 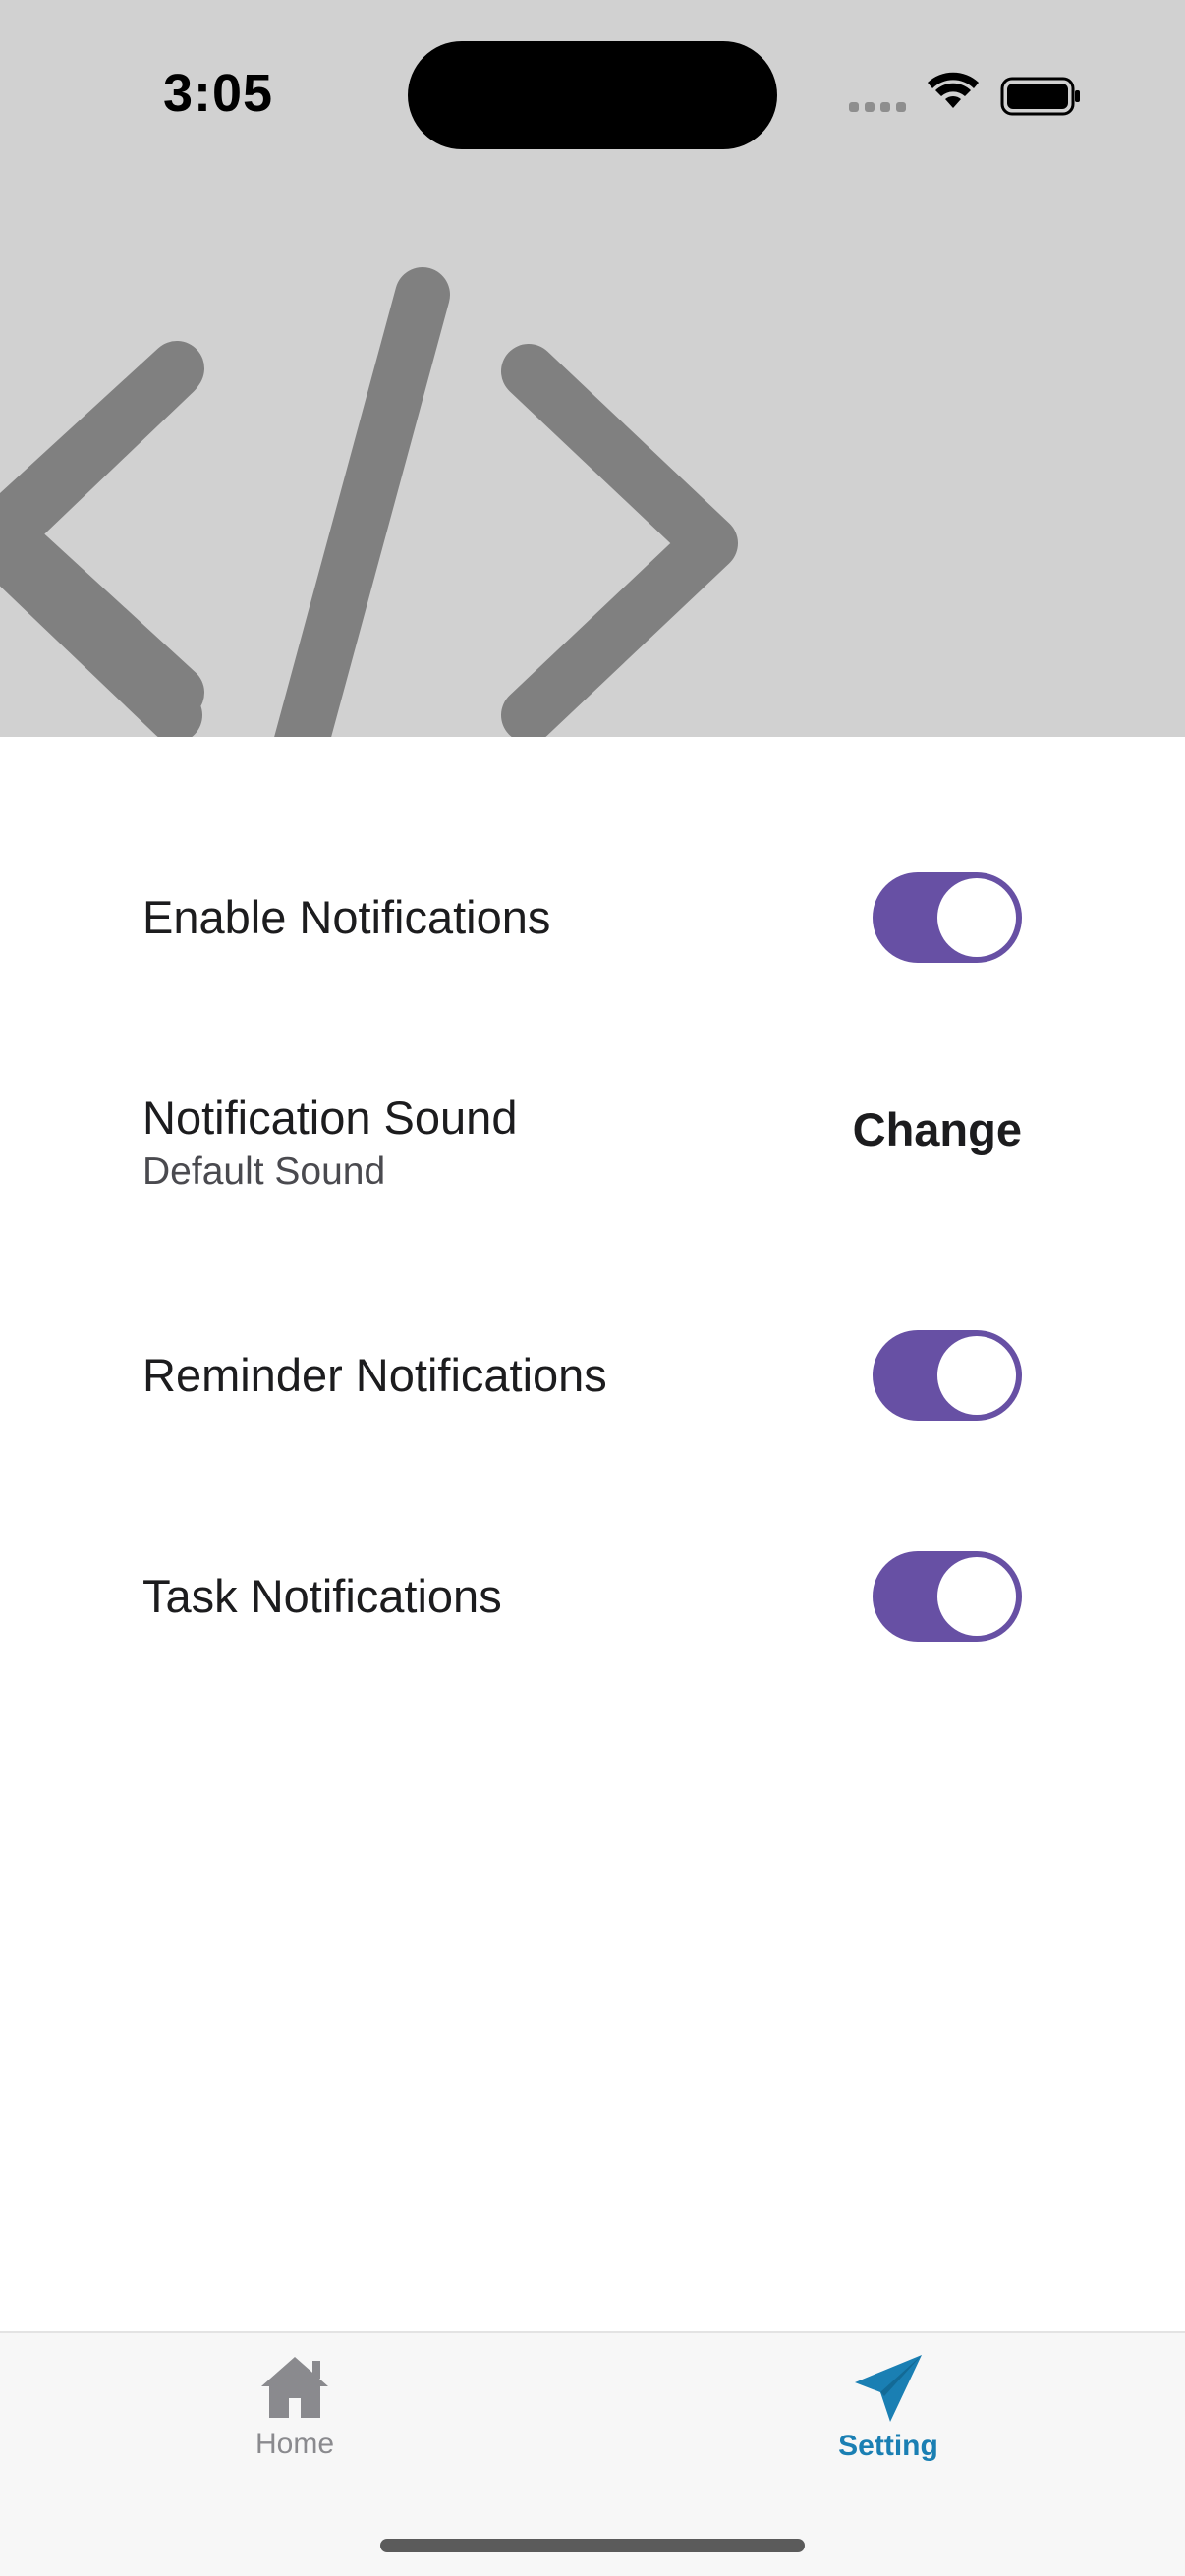 What do you see at coordinates (954, 90) in the screenshot?
I see `wifi-icon` at bounding box center [954, 90].